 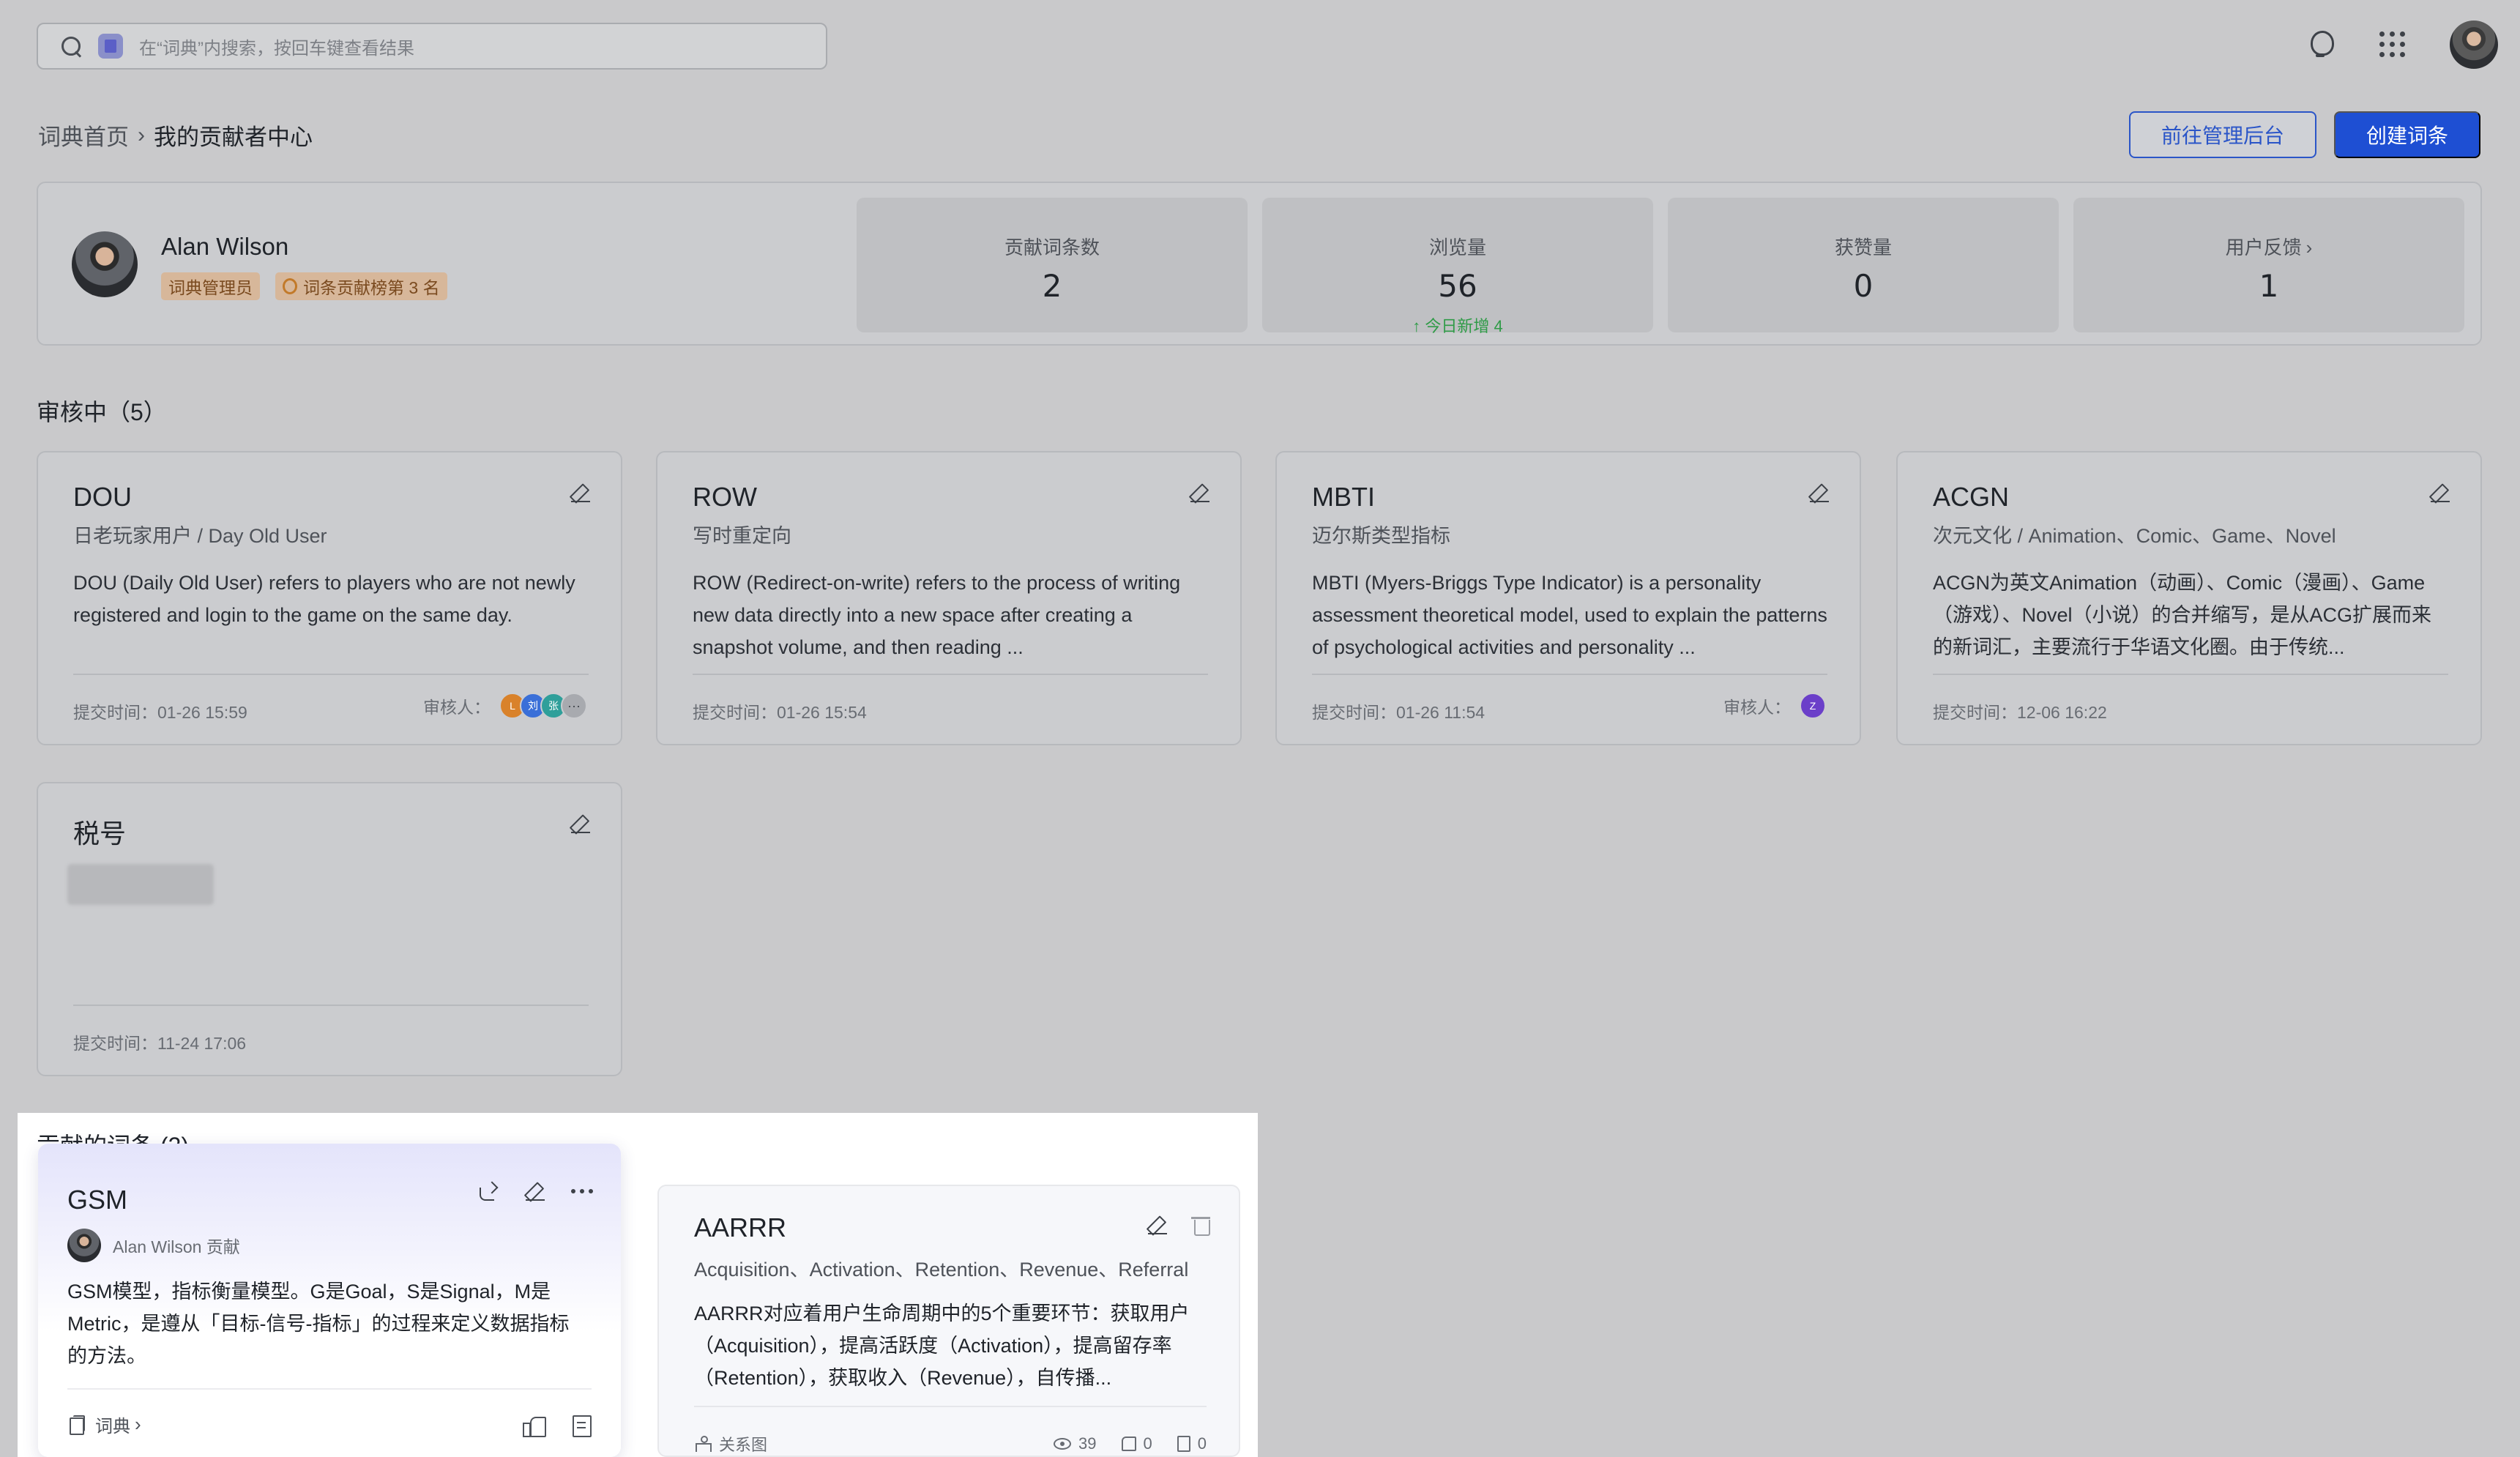 I want to click on card-footer: 词典 ›, so click(x=329, y=1424).